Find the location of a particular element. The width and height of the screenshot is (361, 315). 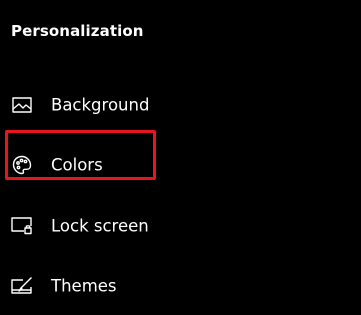

nav-item-lock-screen: Lock screen is located at coordinates (180, 226).